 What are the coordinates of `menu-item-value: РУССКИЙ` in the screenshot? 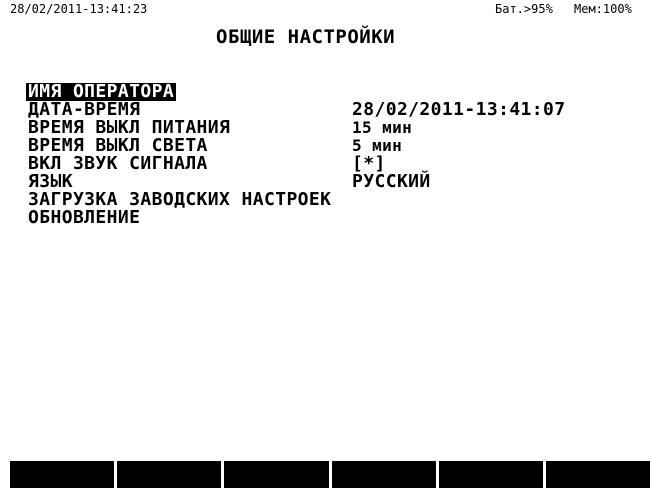 It's located at (391, 181).